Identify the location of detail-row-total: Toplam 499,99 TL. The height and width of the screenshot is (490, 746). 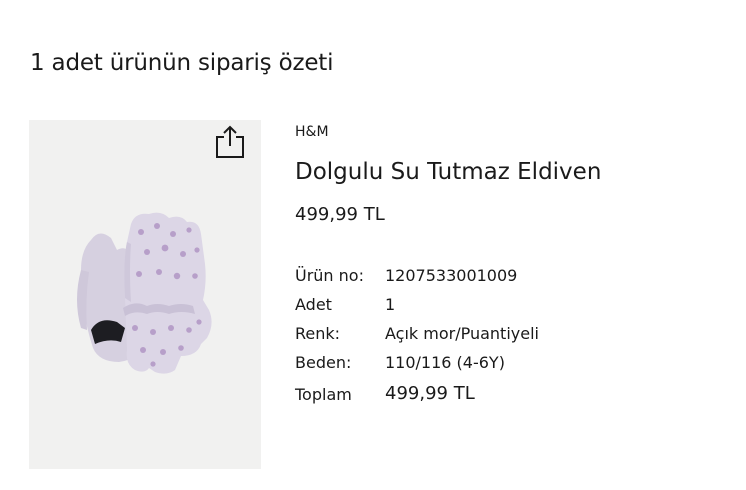
(515, 396).